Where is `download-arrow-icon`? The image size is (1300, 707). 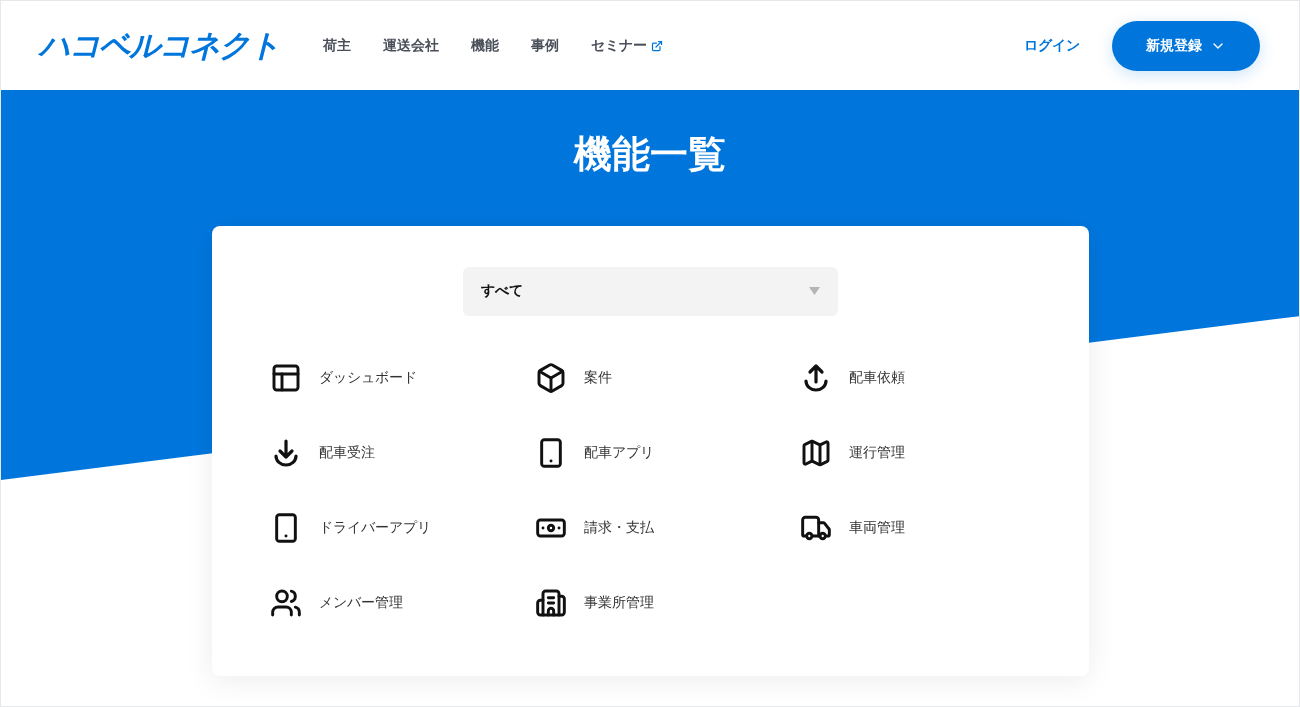
download-arrow-icon is located at coordinates (285, 452).